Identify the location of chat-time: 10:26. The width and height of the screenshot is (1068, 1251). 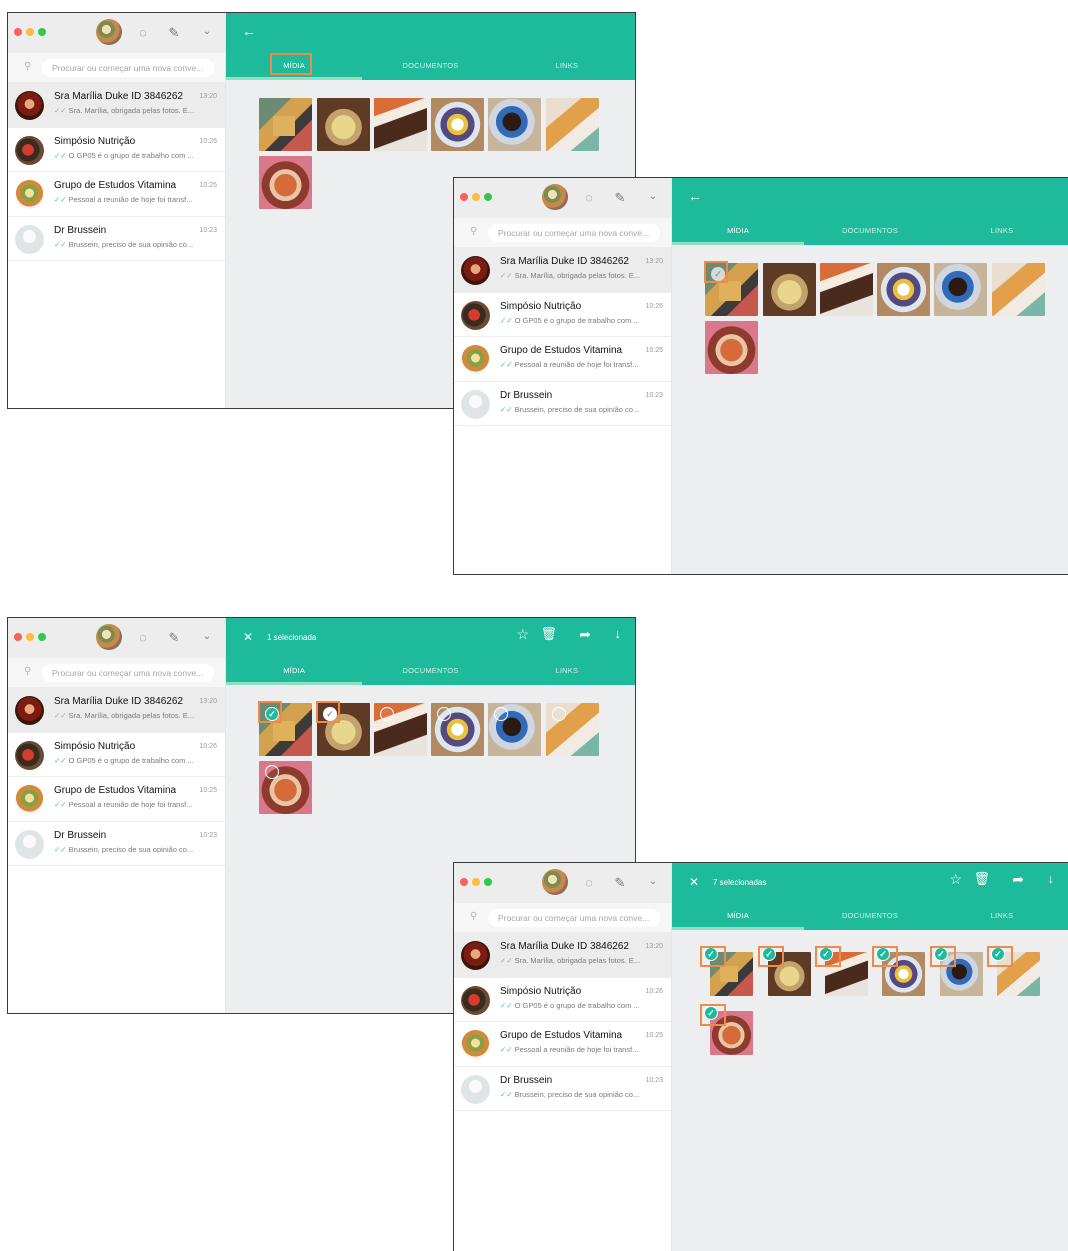
(208, 746).